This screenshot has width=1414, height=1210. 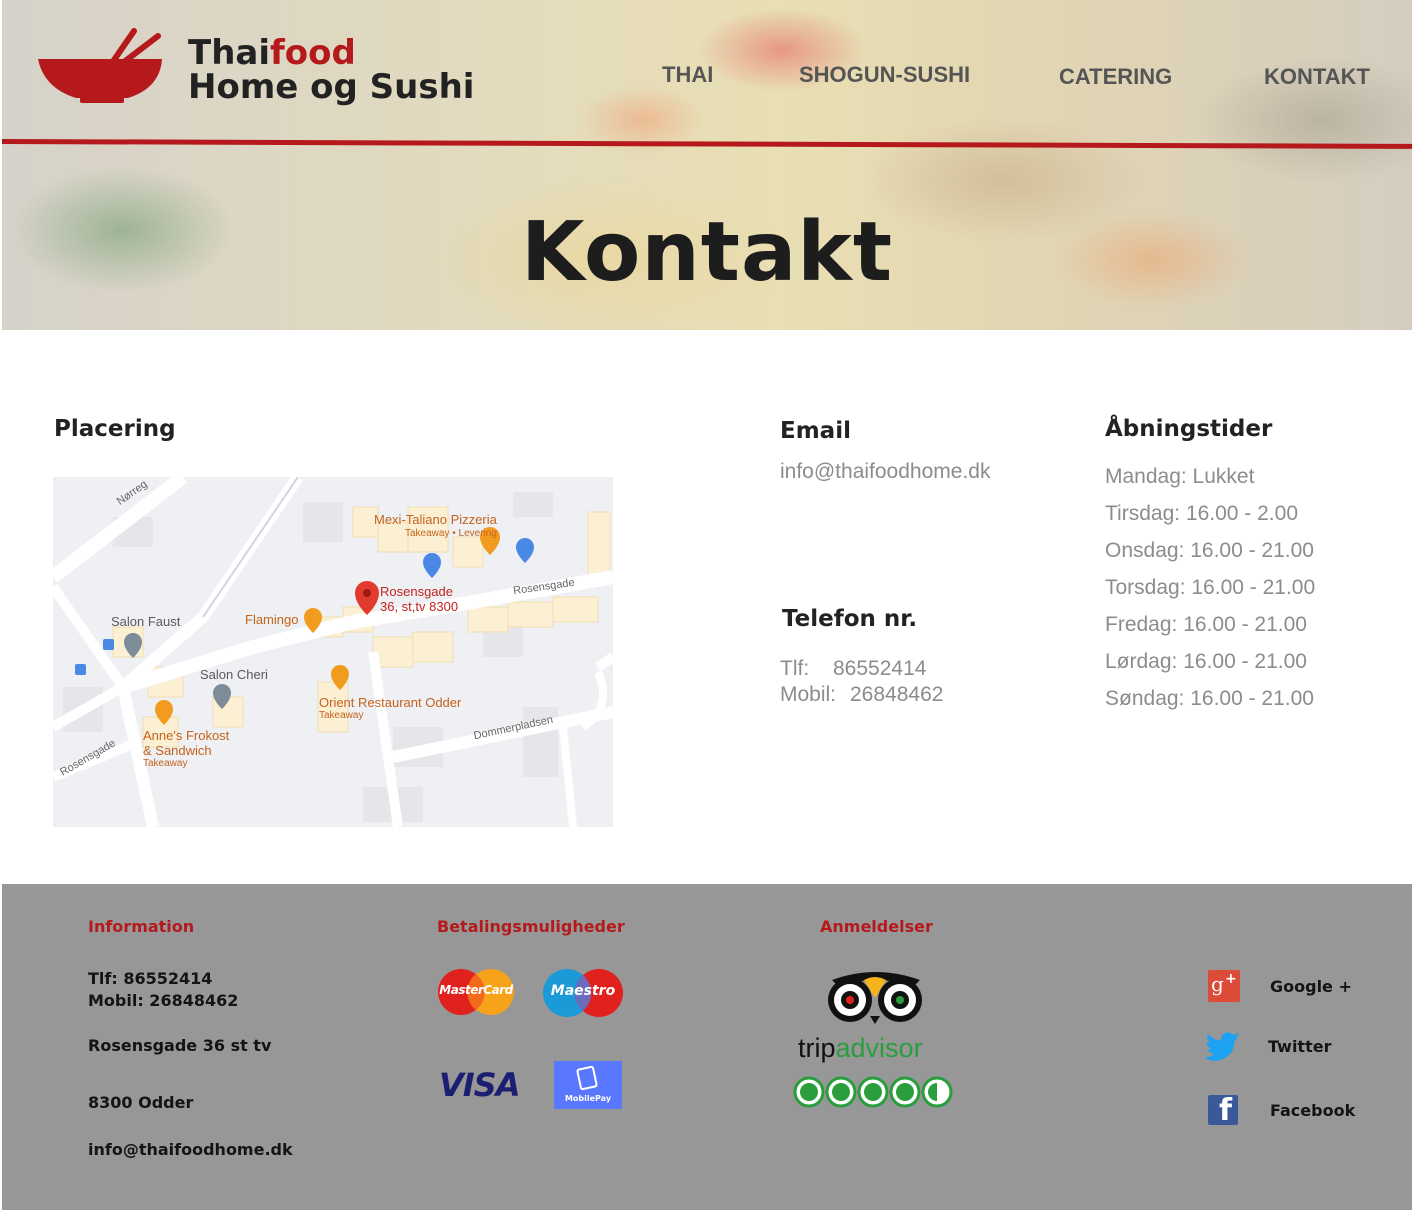 I want to click on social-google-plus: g + Google +, so click(x=1288, y=986).